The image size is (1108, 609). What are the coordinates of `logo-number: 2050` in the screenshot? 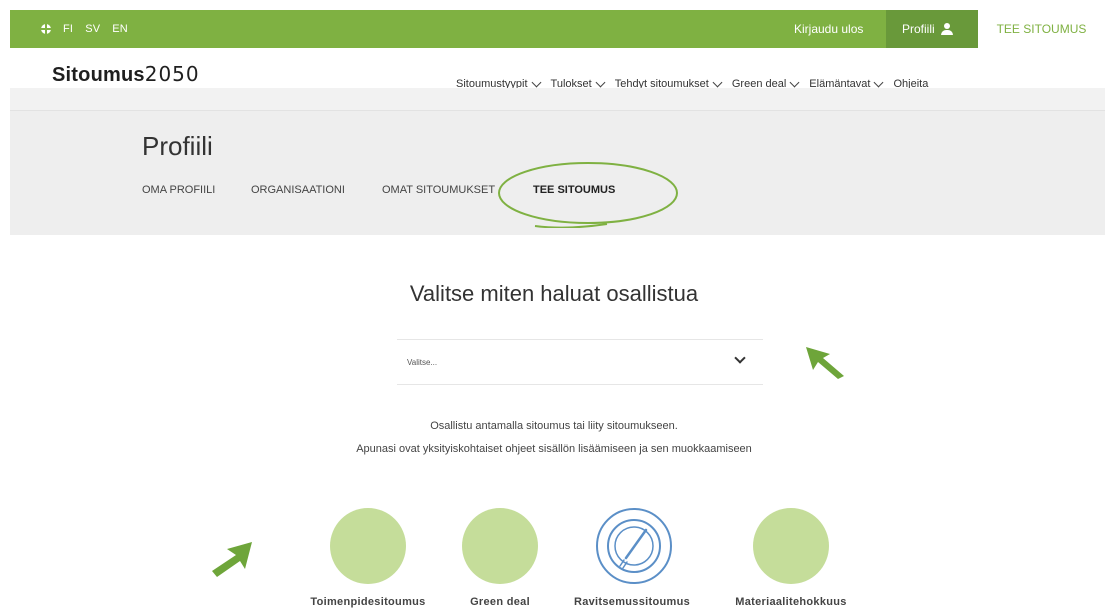 It's located at (172, 74).